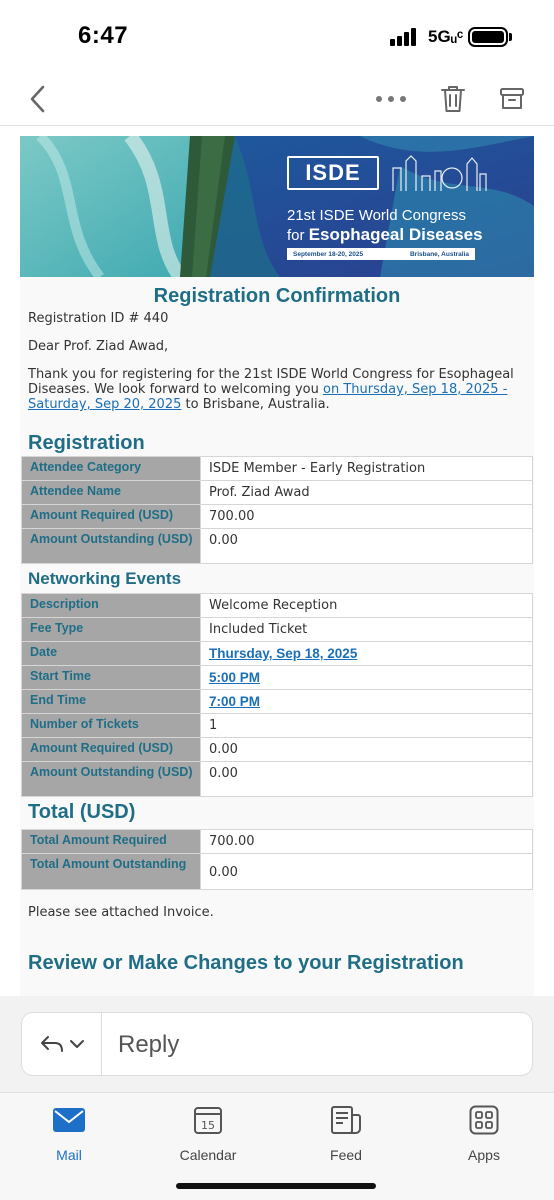 The height and width of the screenshot is (1200, 554). Describe the element at coordinates (333, 173) in the screenshot. I see `isde-logo: ISDE` at that location.